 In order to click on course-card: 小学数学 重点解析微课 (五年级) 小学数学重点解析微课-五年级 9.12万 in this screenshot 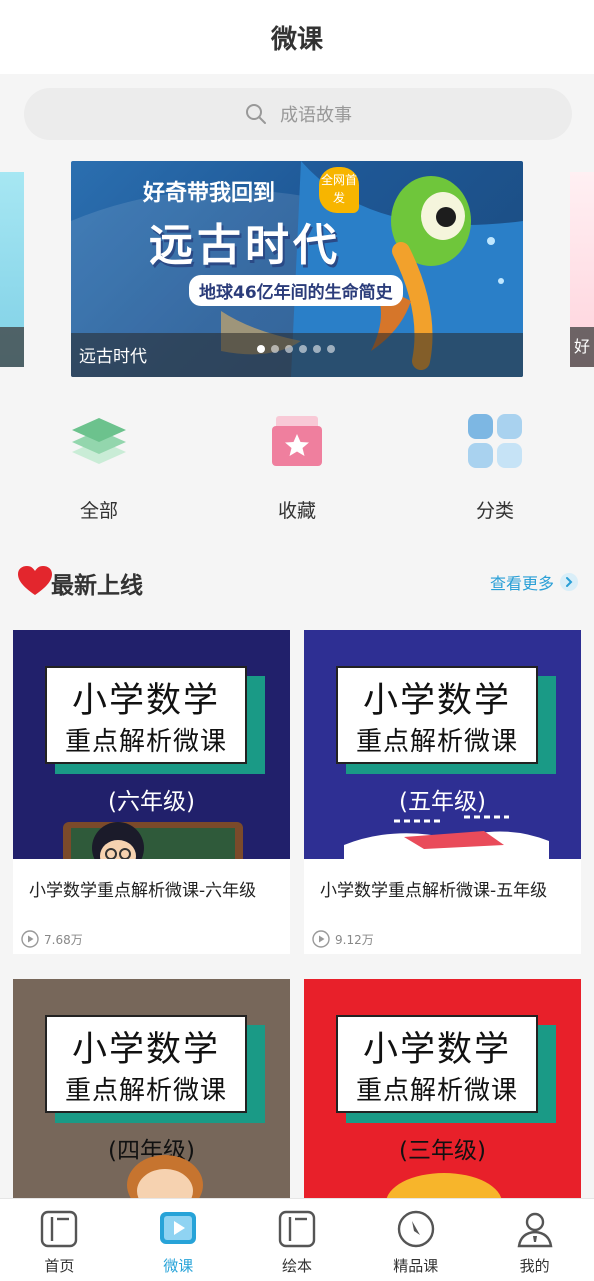, I will do `click(442, 792)`.